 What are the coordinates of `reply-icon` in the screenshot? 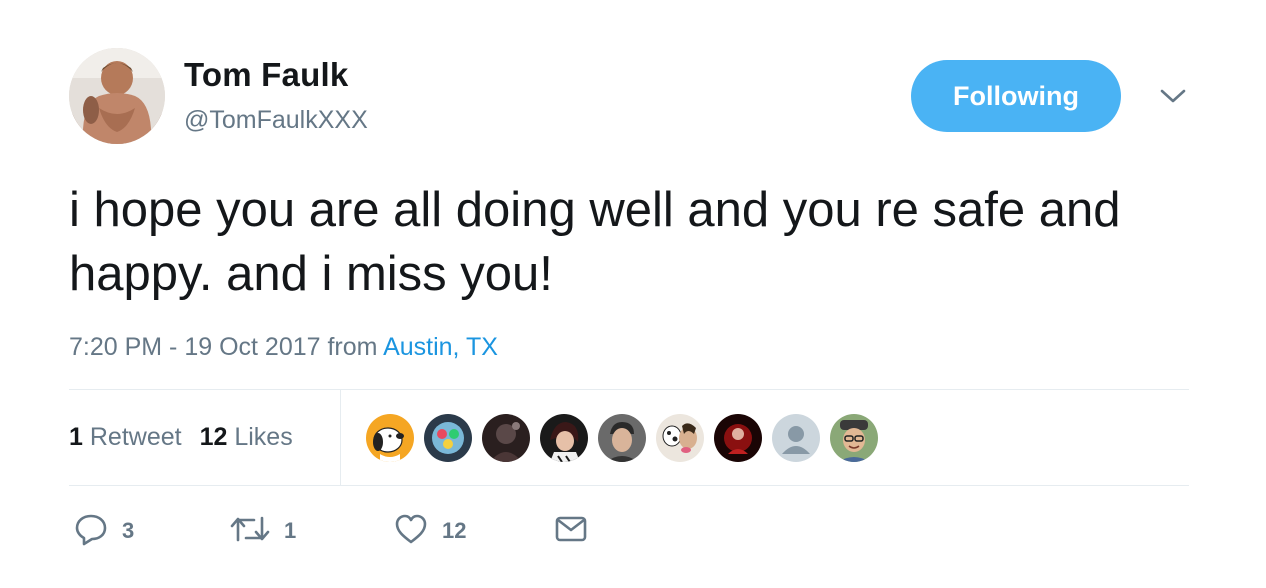 It's located at (91, 531).